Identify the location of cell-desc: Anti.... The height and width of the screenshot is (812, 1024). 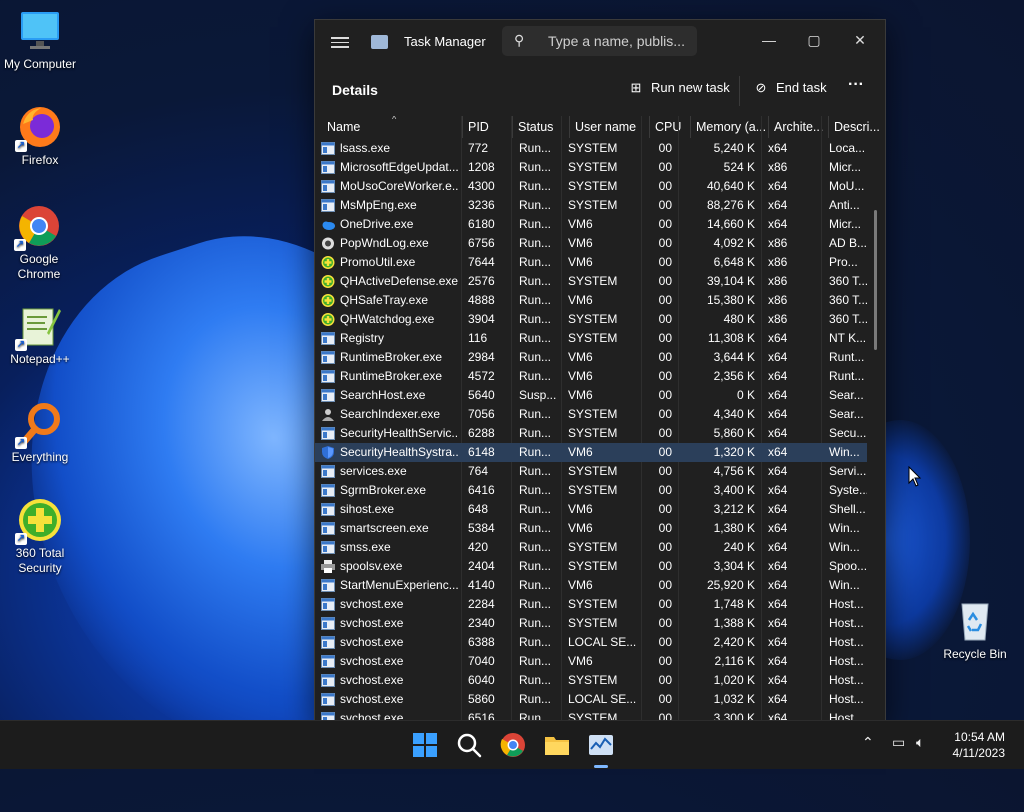
(844, 205).